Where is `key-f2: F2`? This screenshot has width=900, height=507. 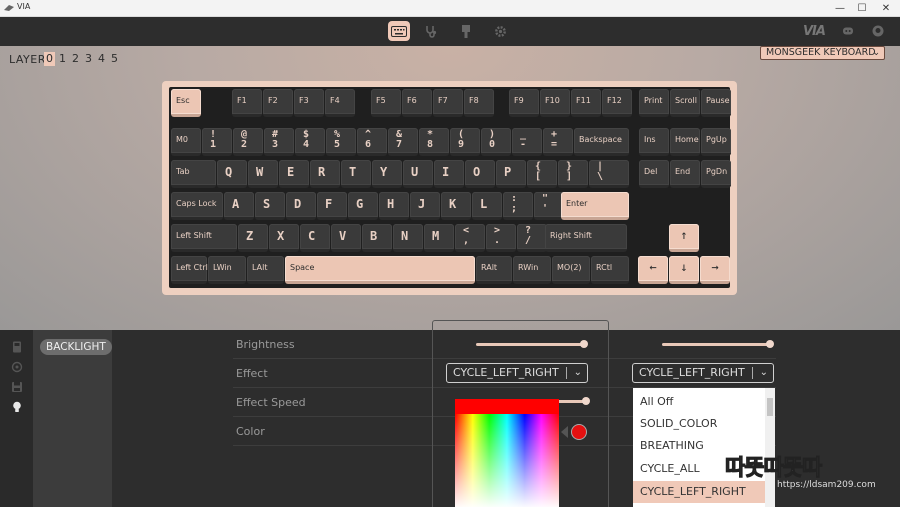 key-f2: F2 is located at coordinates (278, 103).